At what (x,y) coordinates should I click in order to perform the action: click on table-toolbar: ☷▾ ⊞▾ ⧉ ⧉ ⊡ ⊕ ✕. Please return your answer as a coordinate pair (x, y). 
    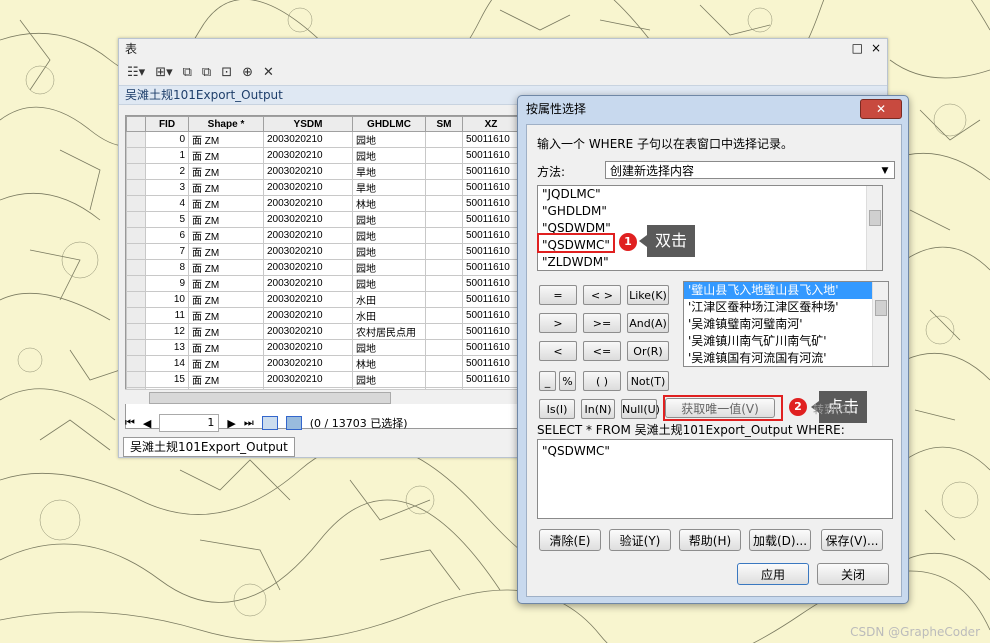
    Looking at the image, I should click on (503, 72).